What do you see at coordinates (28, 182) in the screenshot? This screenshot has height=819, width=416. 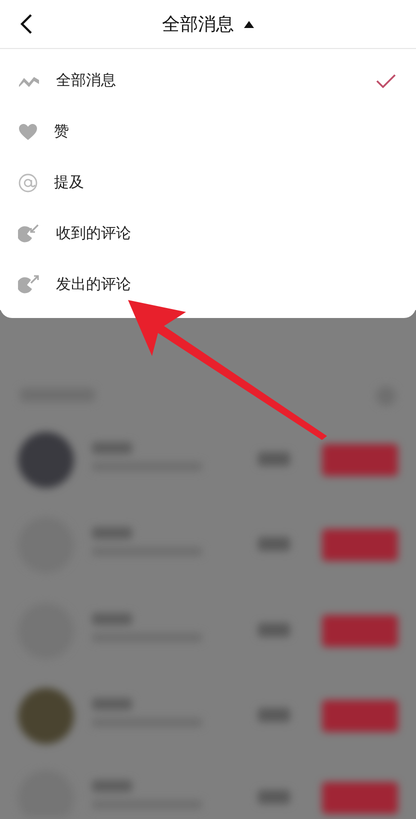 I see `at-sign-icon` at bounding box center [28, 182].